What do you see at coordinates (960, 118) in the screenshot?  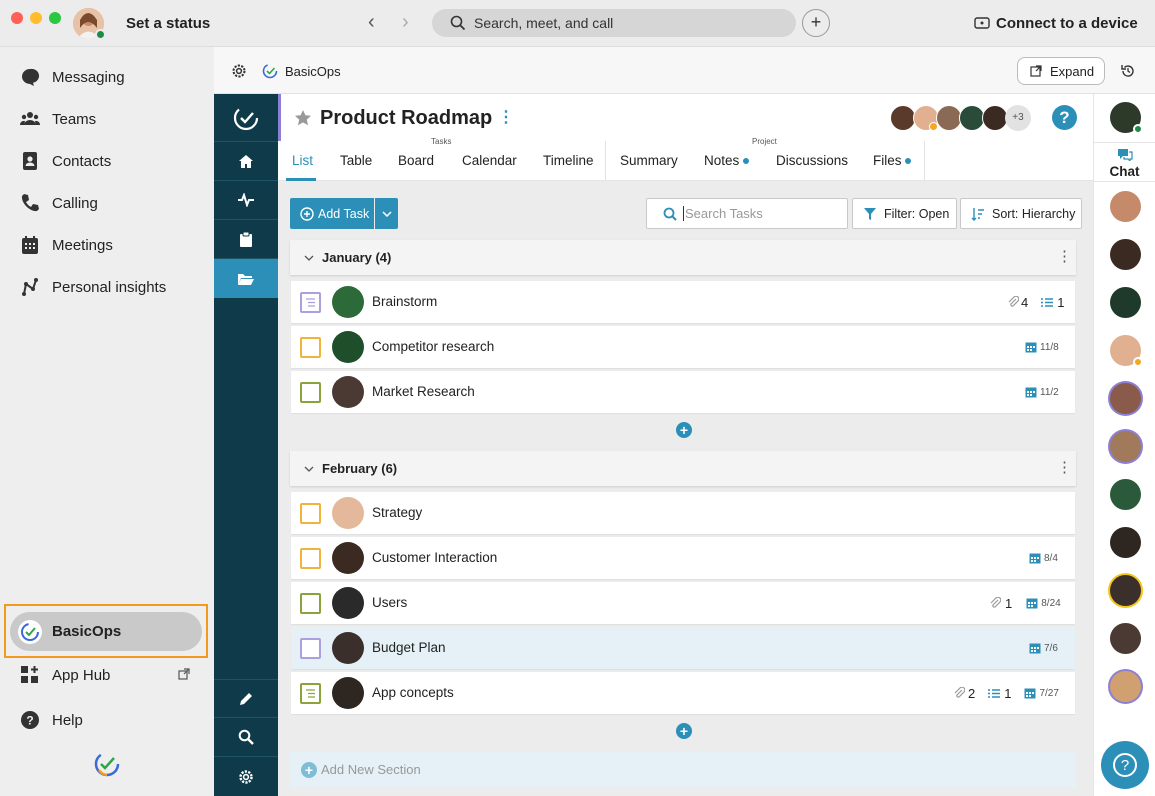 I see `project-members: +3` at bounding box center [960, 118].